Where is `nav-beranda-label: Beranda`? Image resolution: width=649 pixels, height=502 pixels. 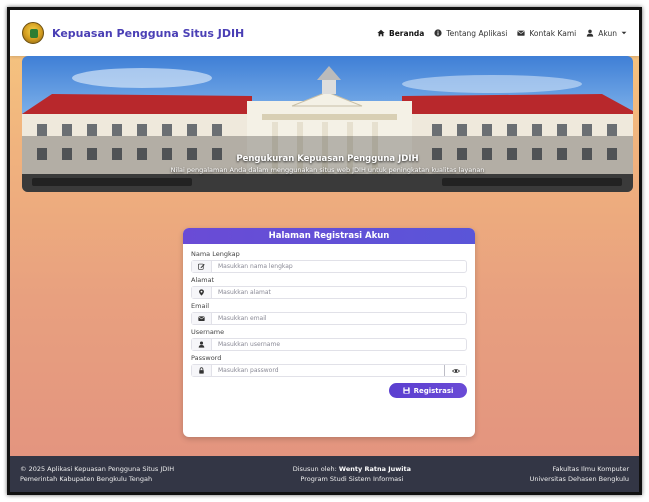
nav-beranda-label: Beranda is located at coordinates (407, 33).